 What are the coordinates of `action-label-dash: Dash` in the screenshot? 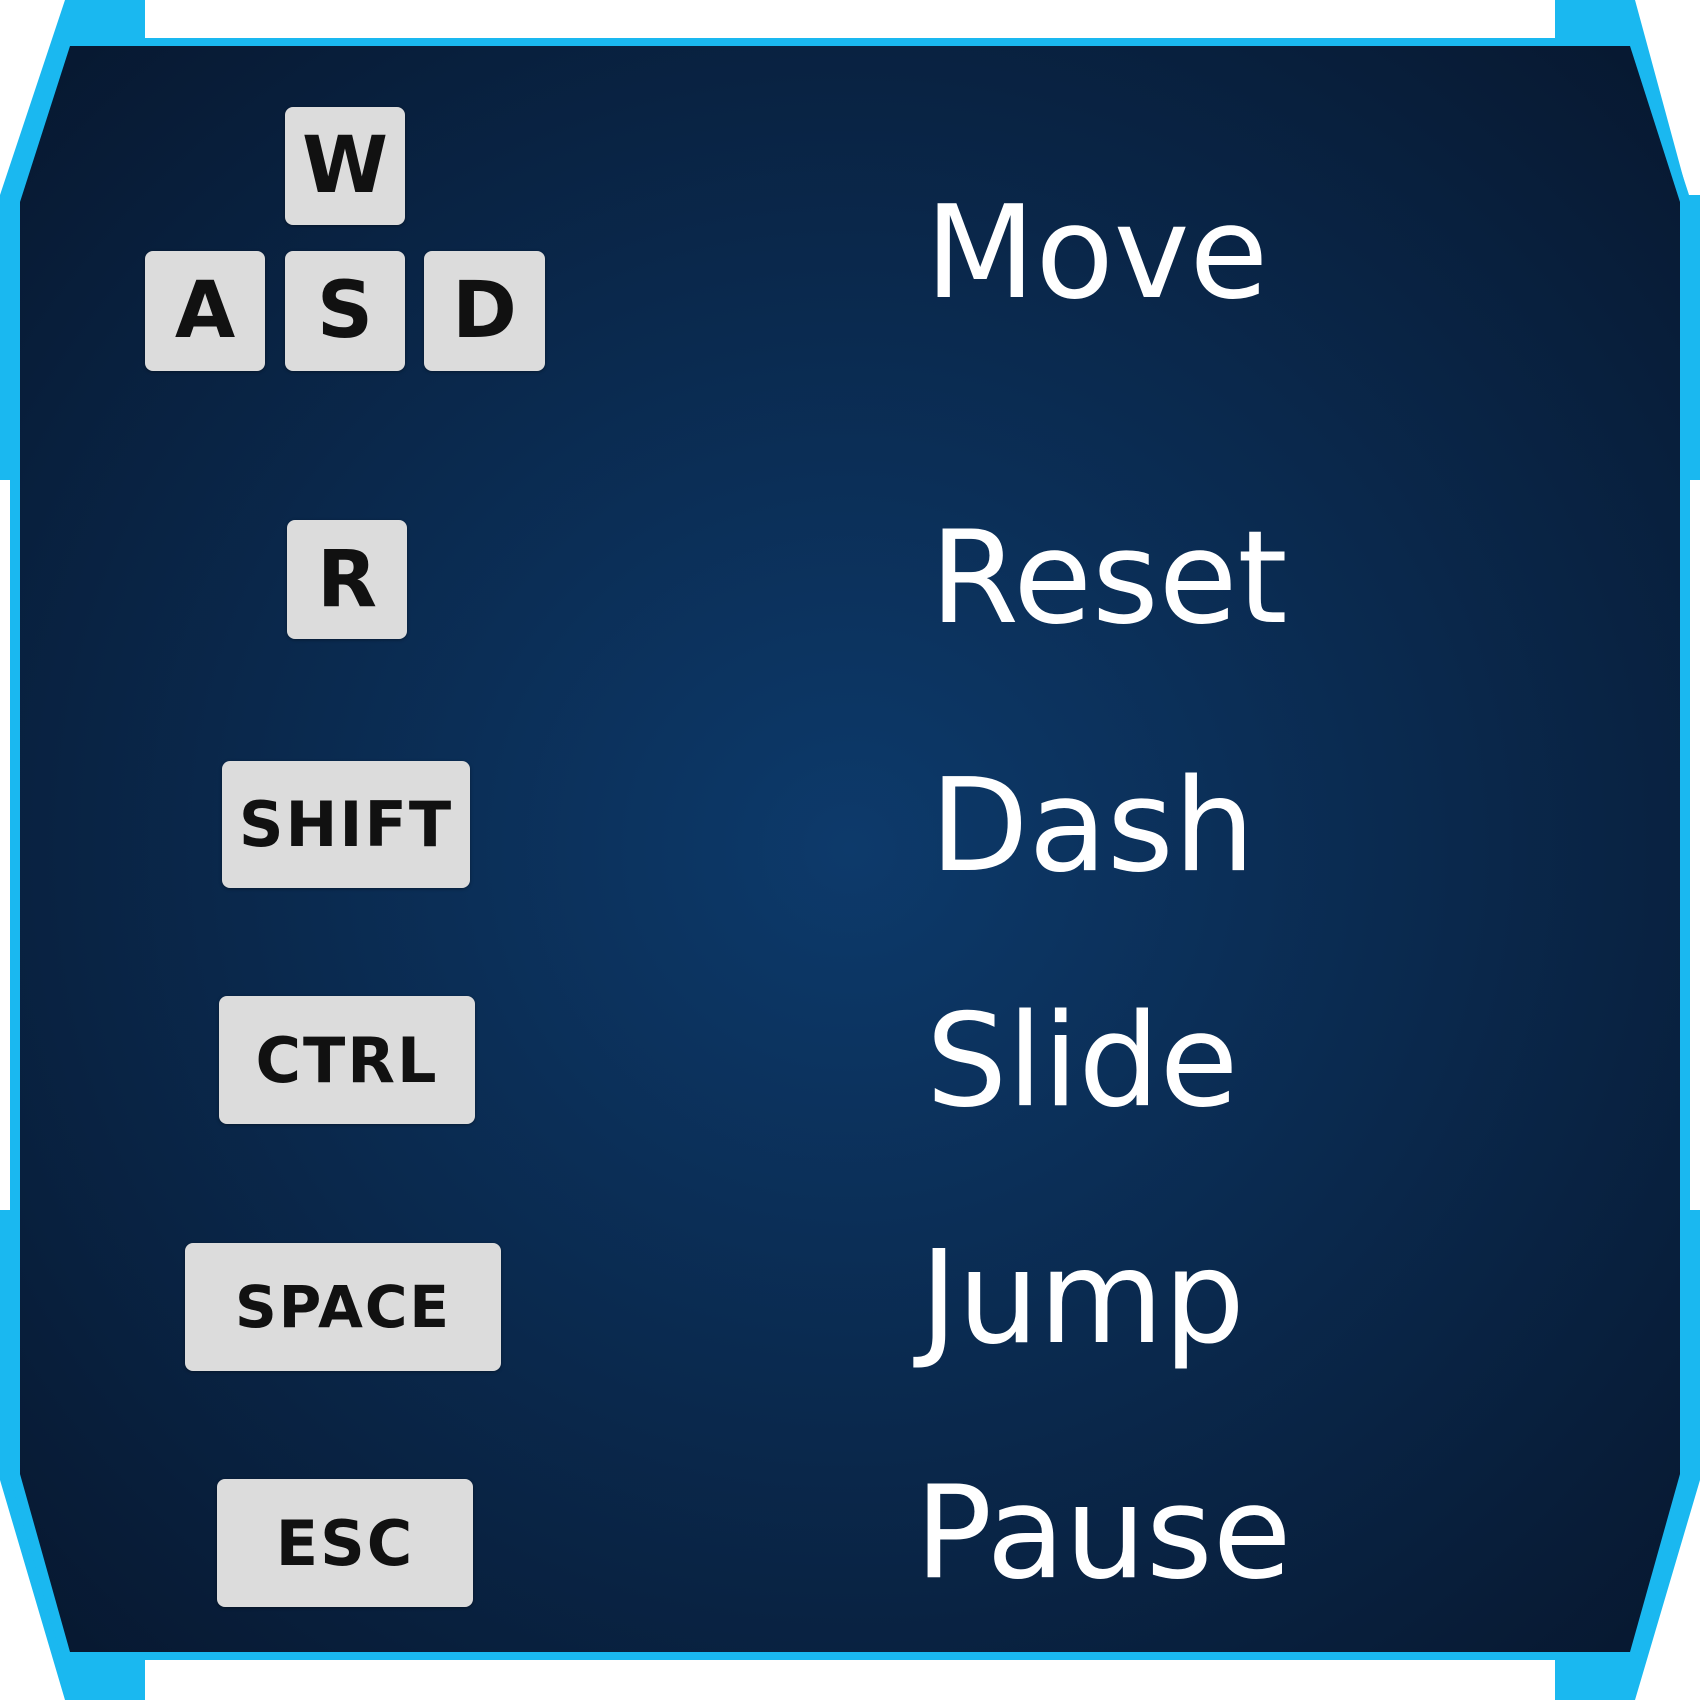 It's located at (1092, 826).